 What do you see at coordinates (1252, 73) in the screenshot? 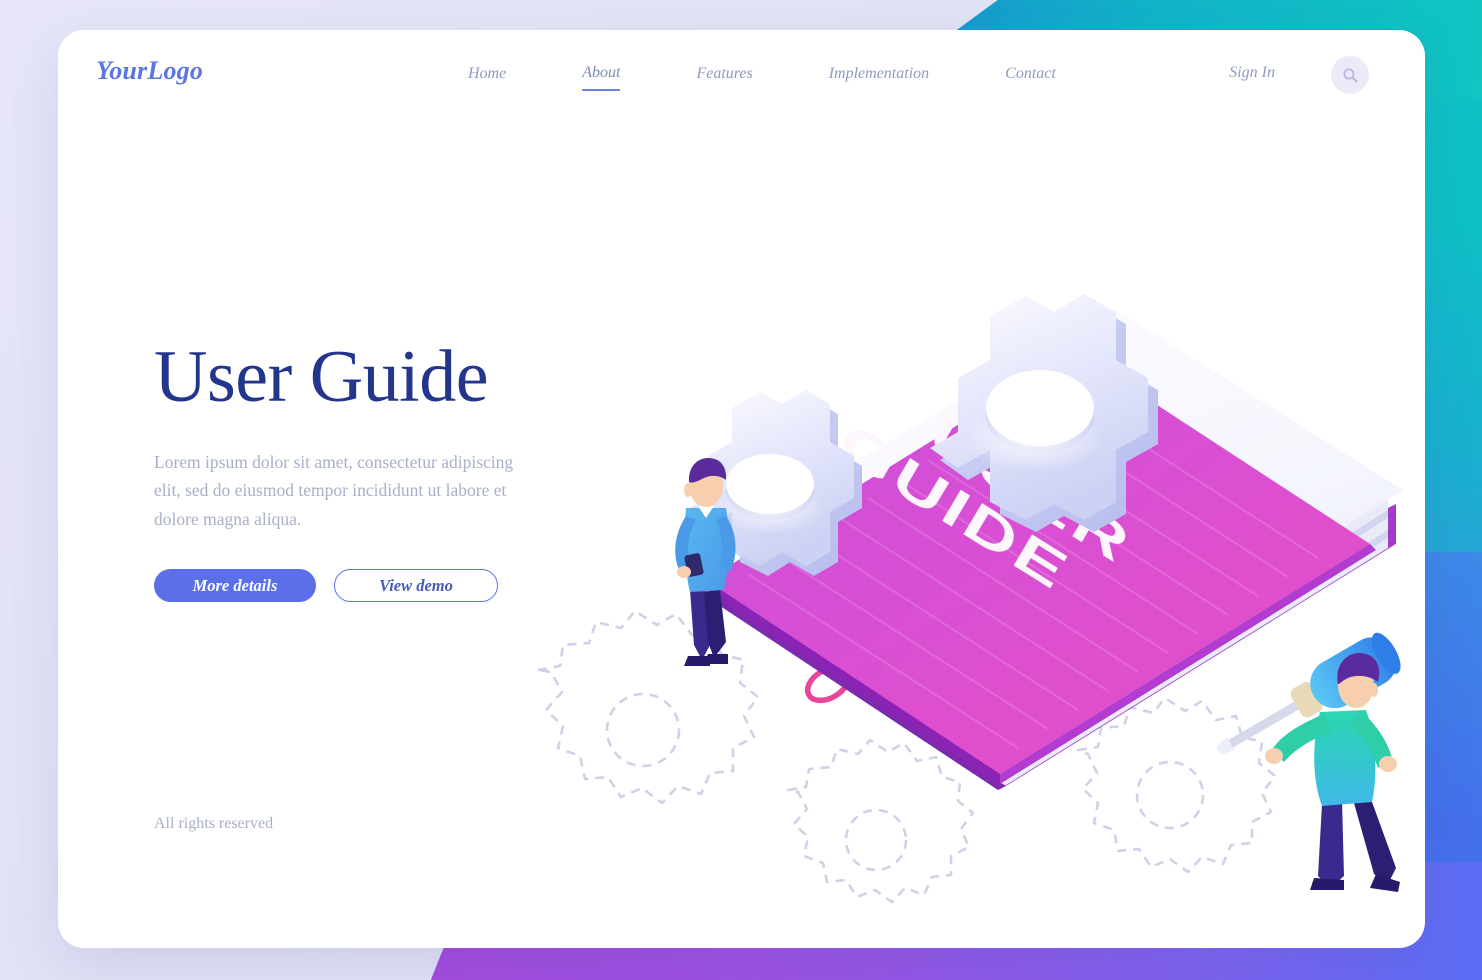
I see `sign-in-link: Sign In` at bounding box center [1252, 73].